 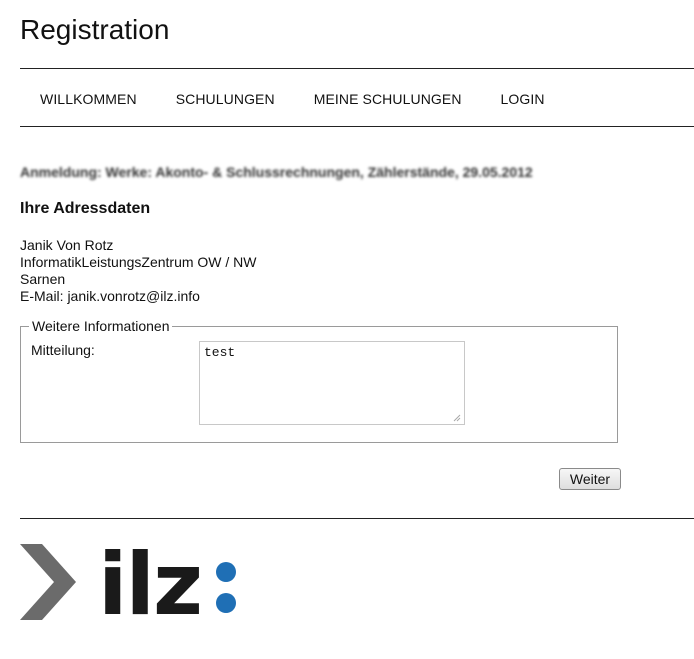 I want to click on resize-grip-icon, so click(x=456, y=417).